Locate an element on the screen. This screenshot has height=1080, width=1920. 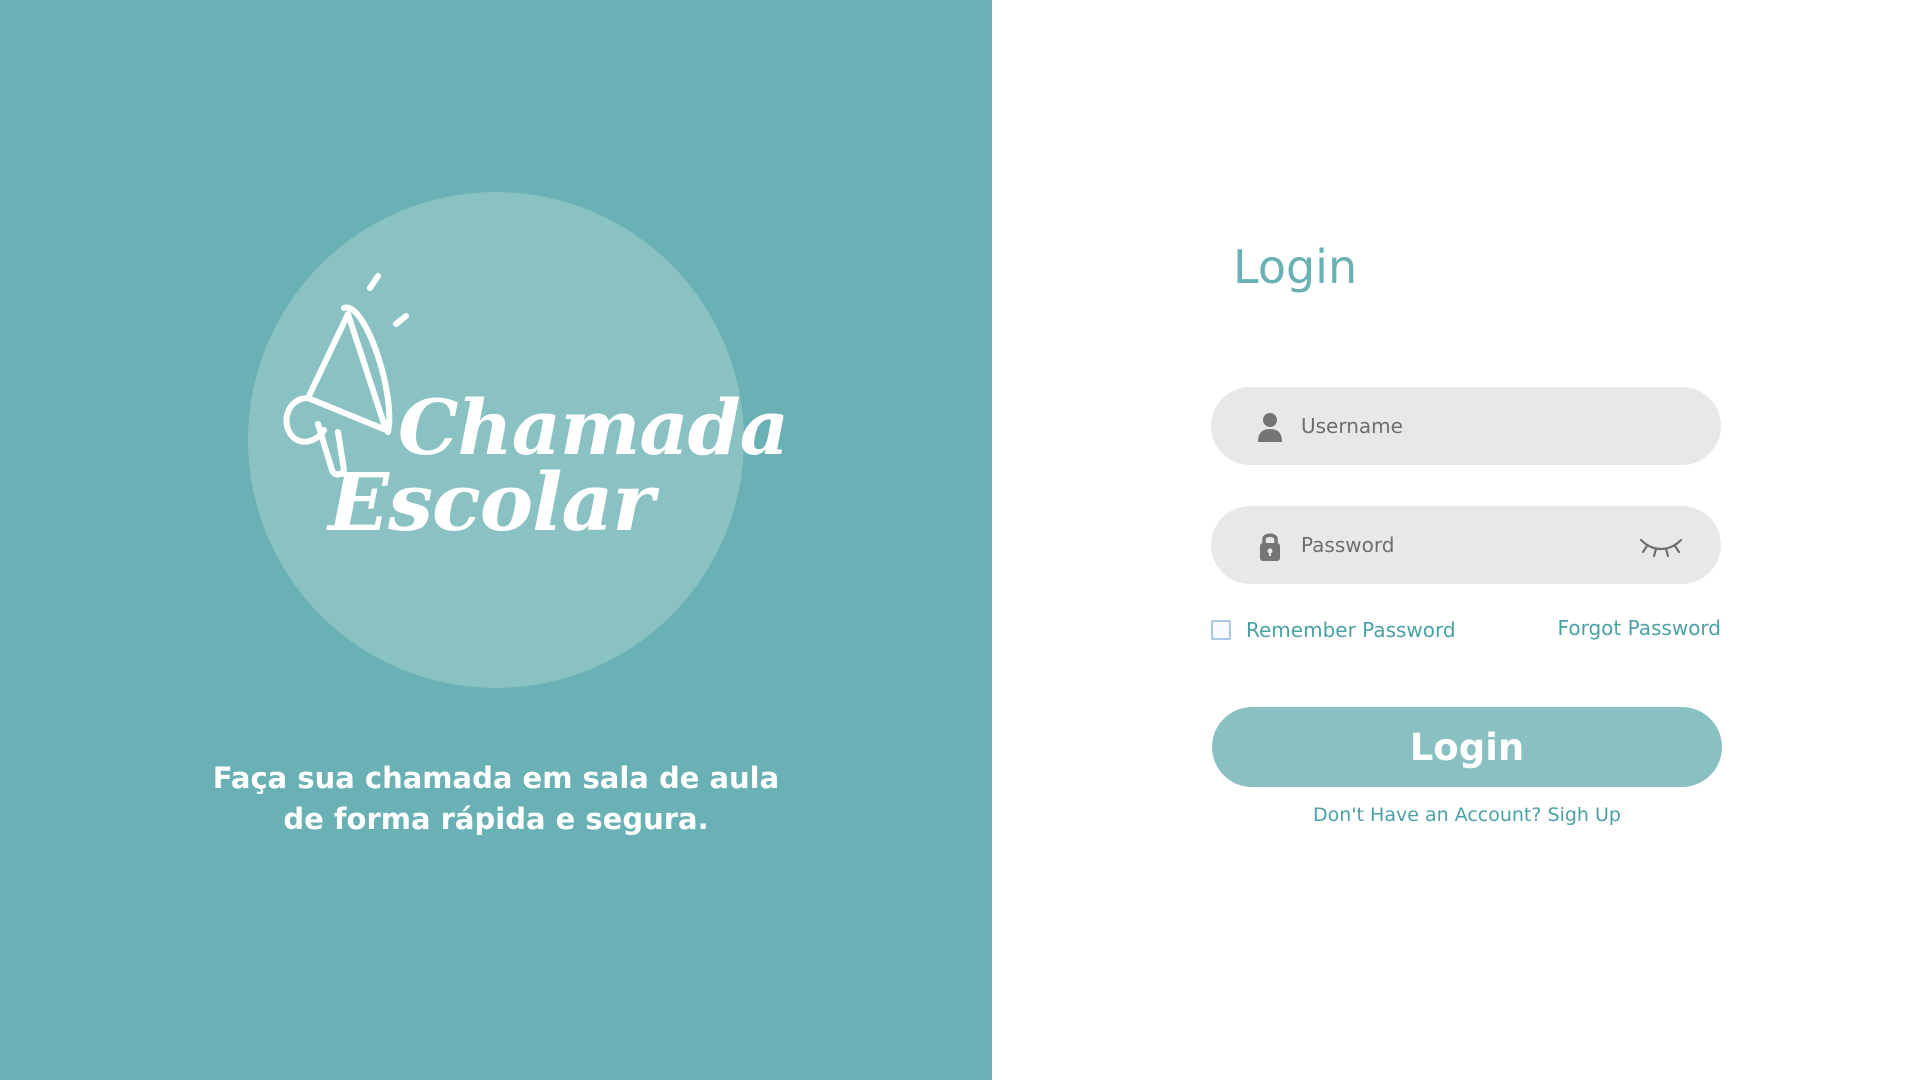
tagline-line1: Faça sua chamada em sala de aula is located at coordinates (496, 778).